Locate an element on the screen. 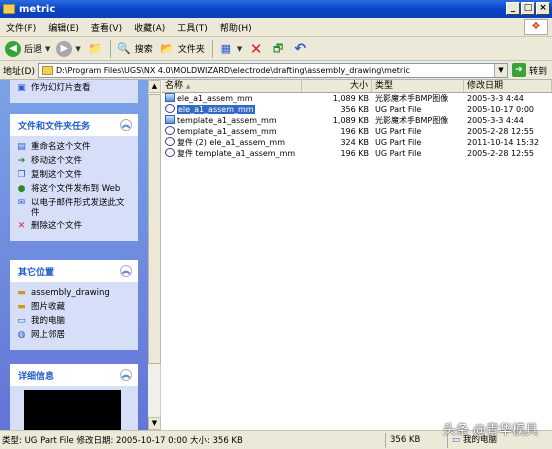  view-tasks-panel: ▣ 作为幻灯片查看 is located at coordinates (74, 91).